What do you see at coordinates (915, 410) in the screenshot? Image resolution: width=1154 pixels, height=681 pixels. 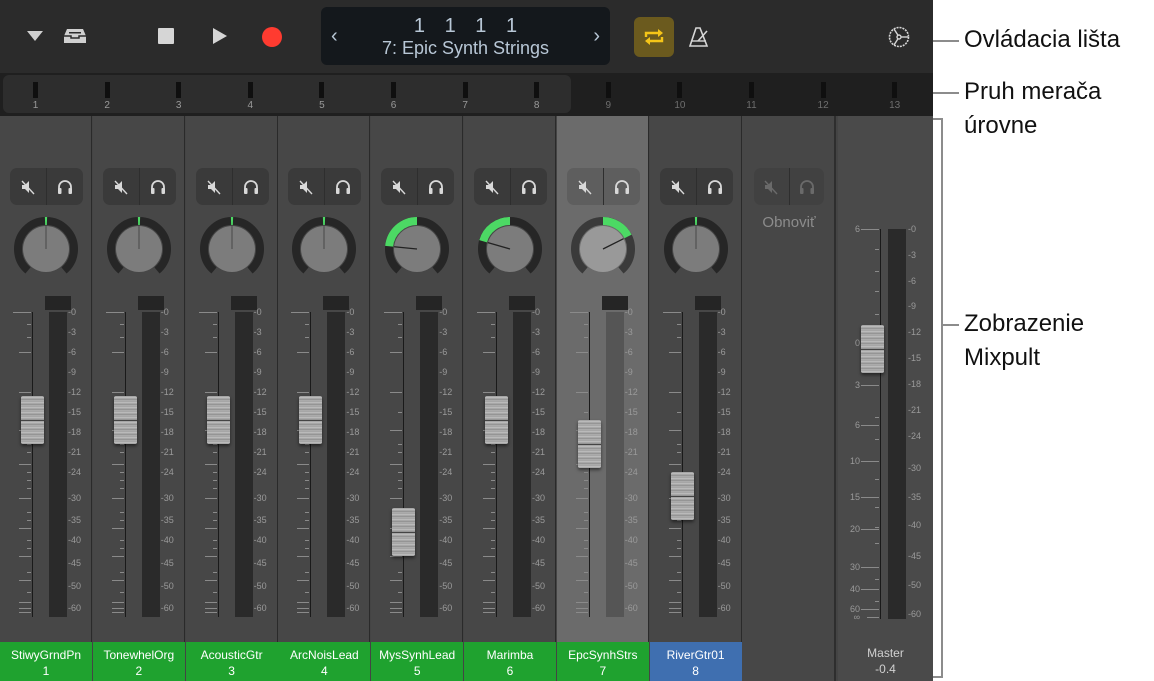 I see `db-scale-label: -21` at bounding box center [915, 410].